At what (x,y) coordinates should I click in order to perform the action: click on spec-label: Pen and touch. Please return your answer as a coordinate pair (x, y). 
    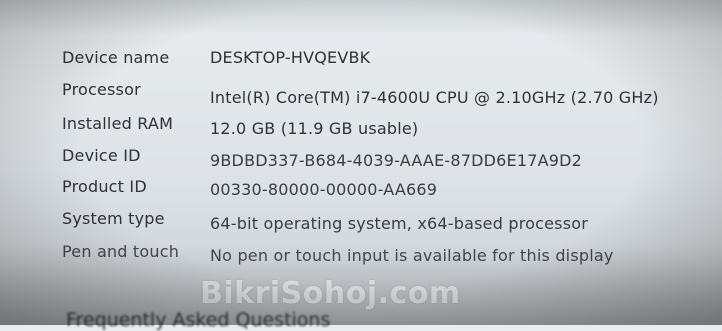
    Looking at the image, I should click on (121, 251).